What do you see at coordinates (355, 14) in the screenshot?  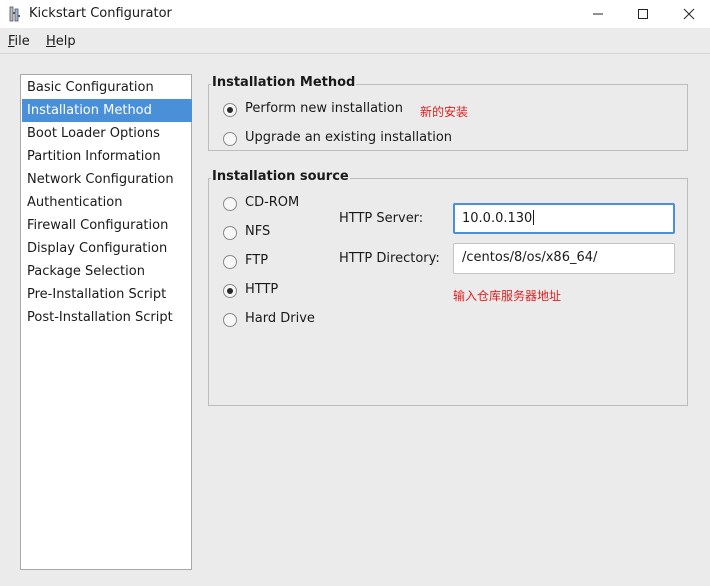 I see `title-bar: Kickstart Configurator` at bounding box center [355, 14].